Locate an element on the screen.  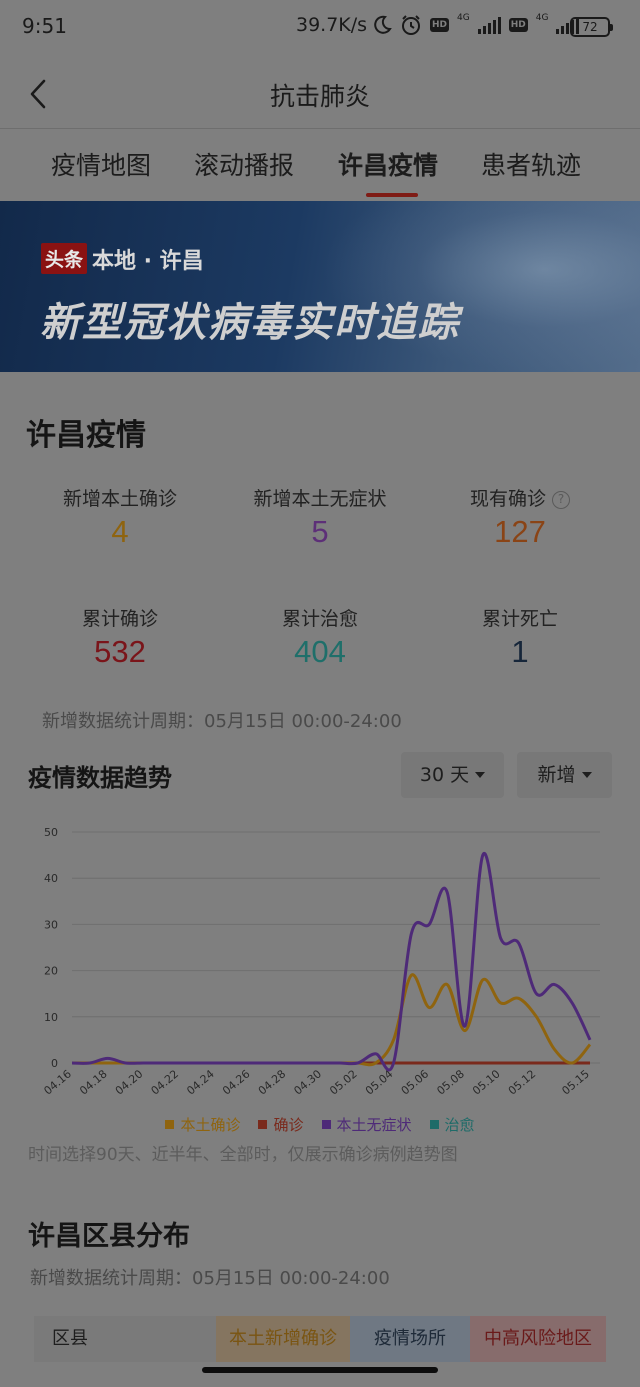
alarm-icon is located at coordinates (411, 25).